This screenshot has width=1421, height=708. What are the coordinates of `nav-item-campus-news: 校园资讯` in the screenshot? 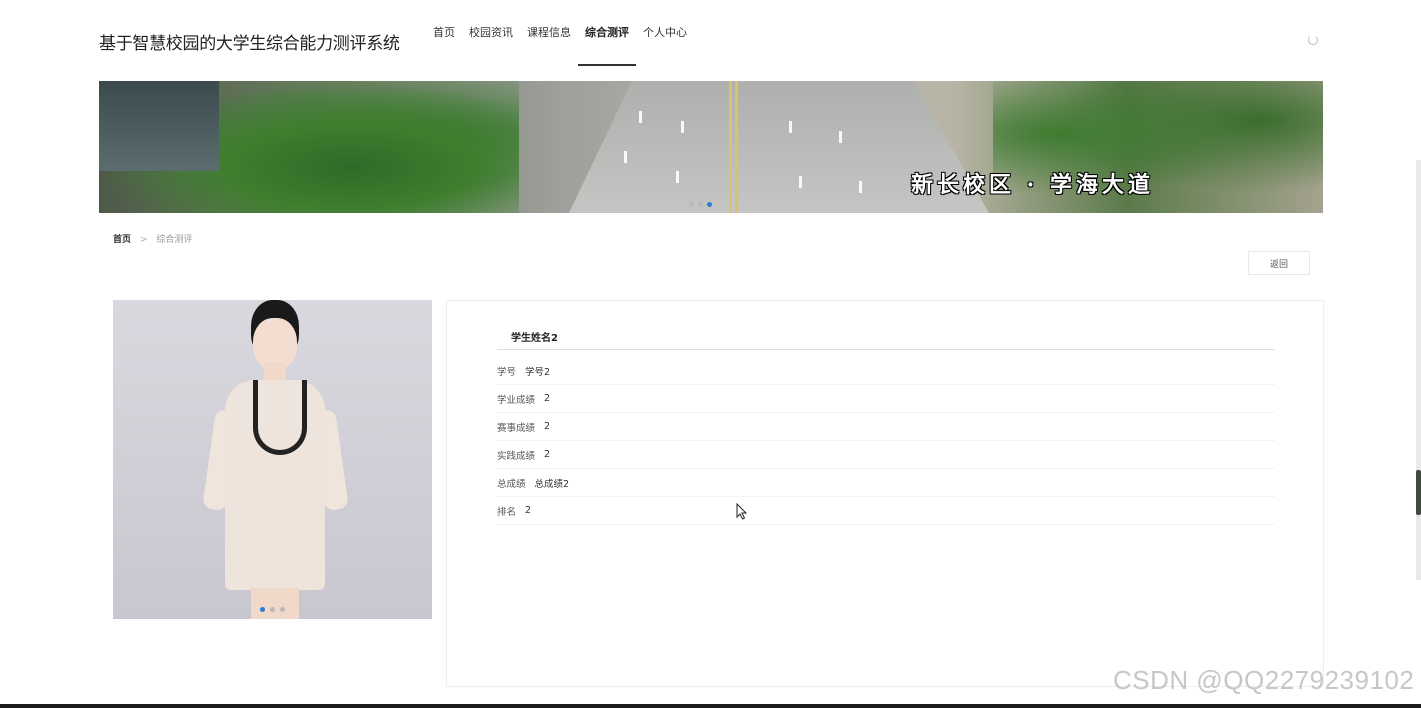 It's located at (491, 33).